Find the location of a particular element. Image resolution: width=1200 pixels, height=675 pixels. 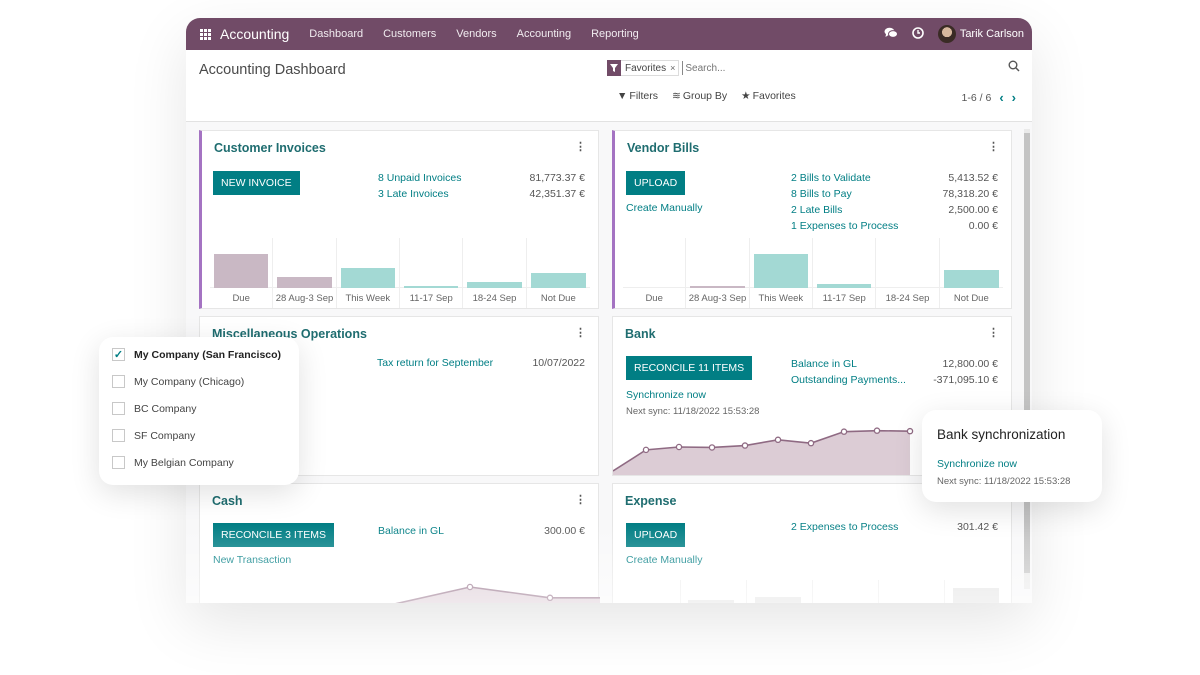

reconcile-items-button: RECONCILE 3 ITEMS is located at coordinates (274, 535).